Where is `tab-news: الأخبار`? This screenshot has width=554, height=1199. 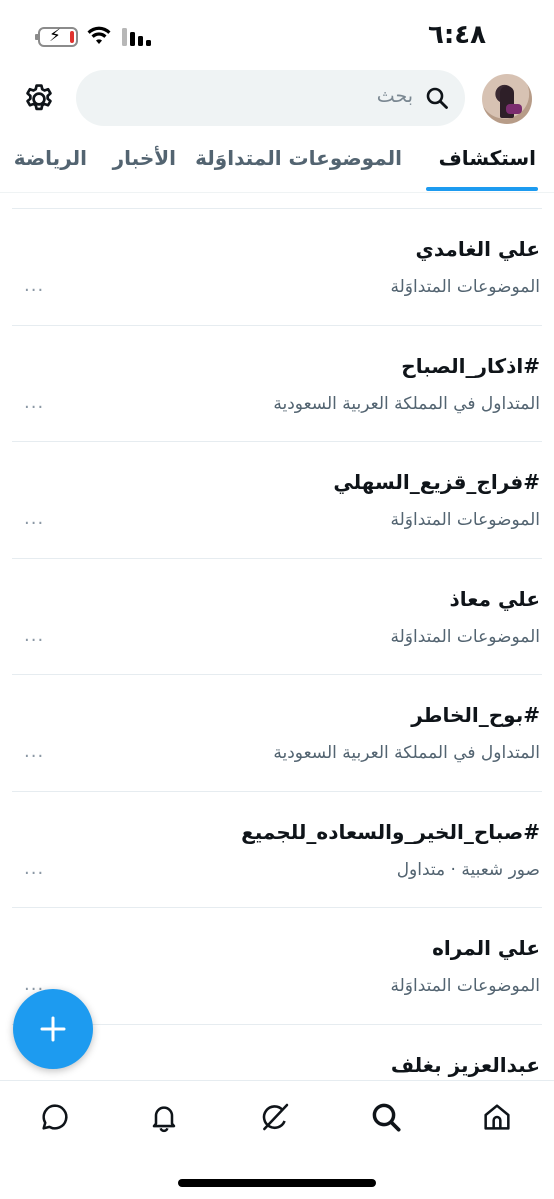
tab-news: الأخبار is located at coordinates (144, 158).